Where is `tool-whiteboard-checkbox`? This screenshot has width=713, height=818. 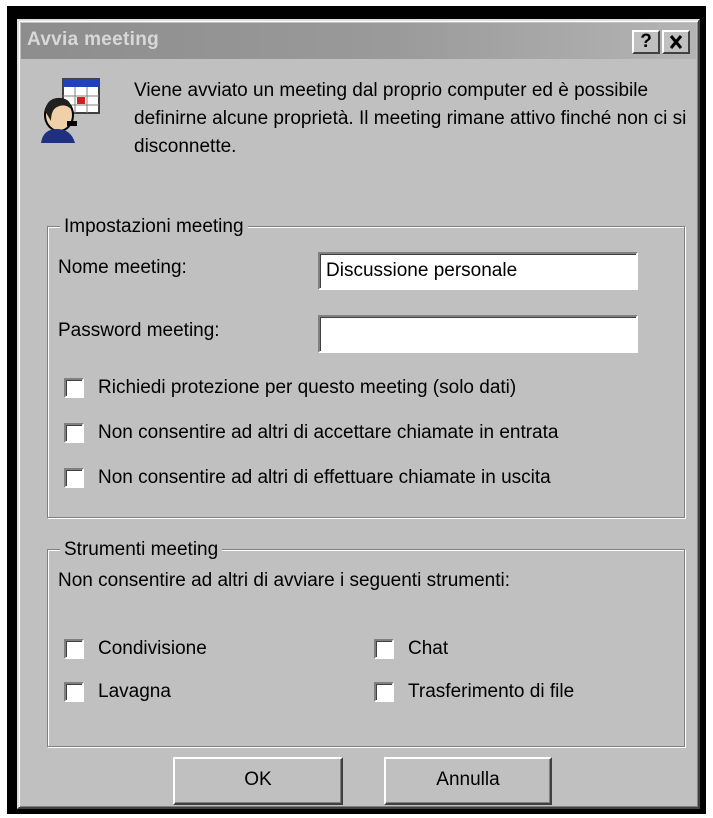 tool-whiteboard-checkbox is located at coordinates (74, 692).